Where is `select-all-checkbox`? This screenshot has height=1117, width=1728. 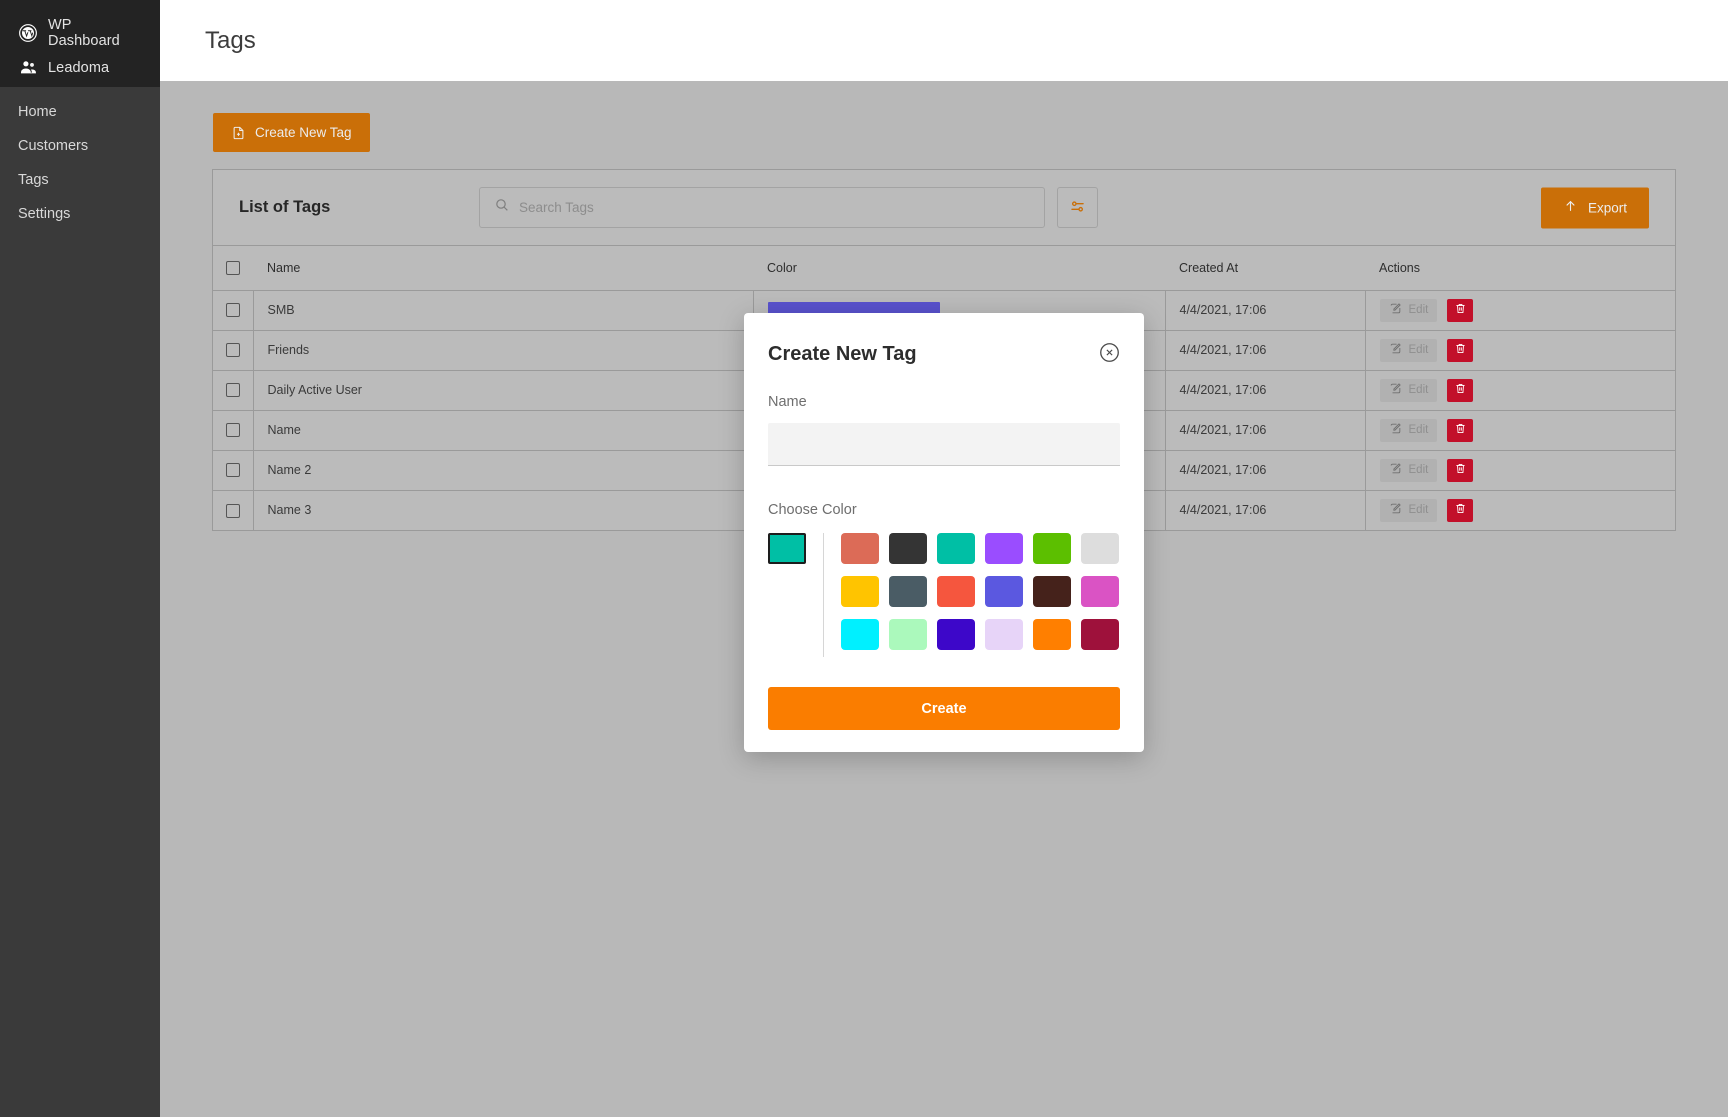 select-all-checkbox is located at coordinates (233, 268).